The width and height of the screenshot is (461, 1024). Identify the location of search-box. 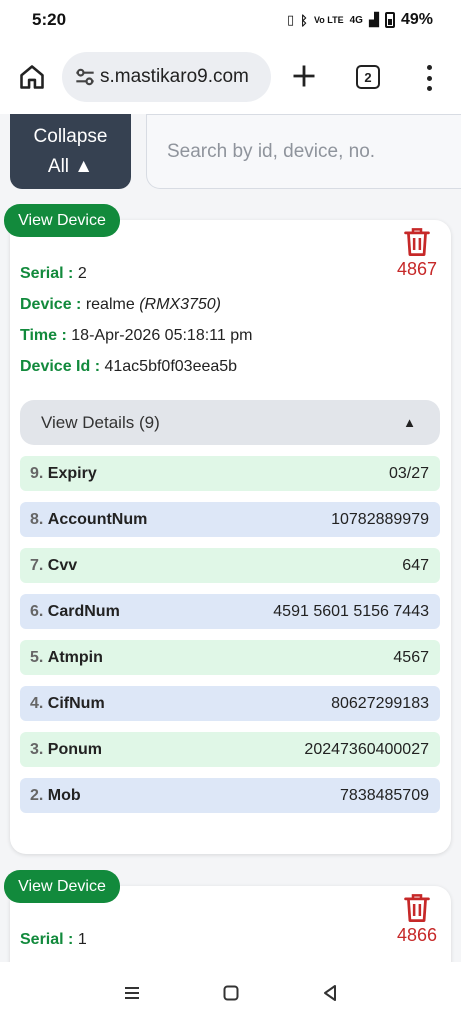
(303, 151).